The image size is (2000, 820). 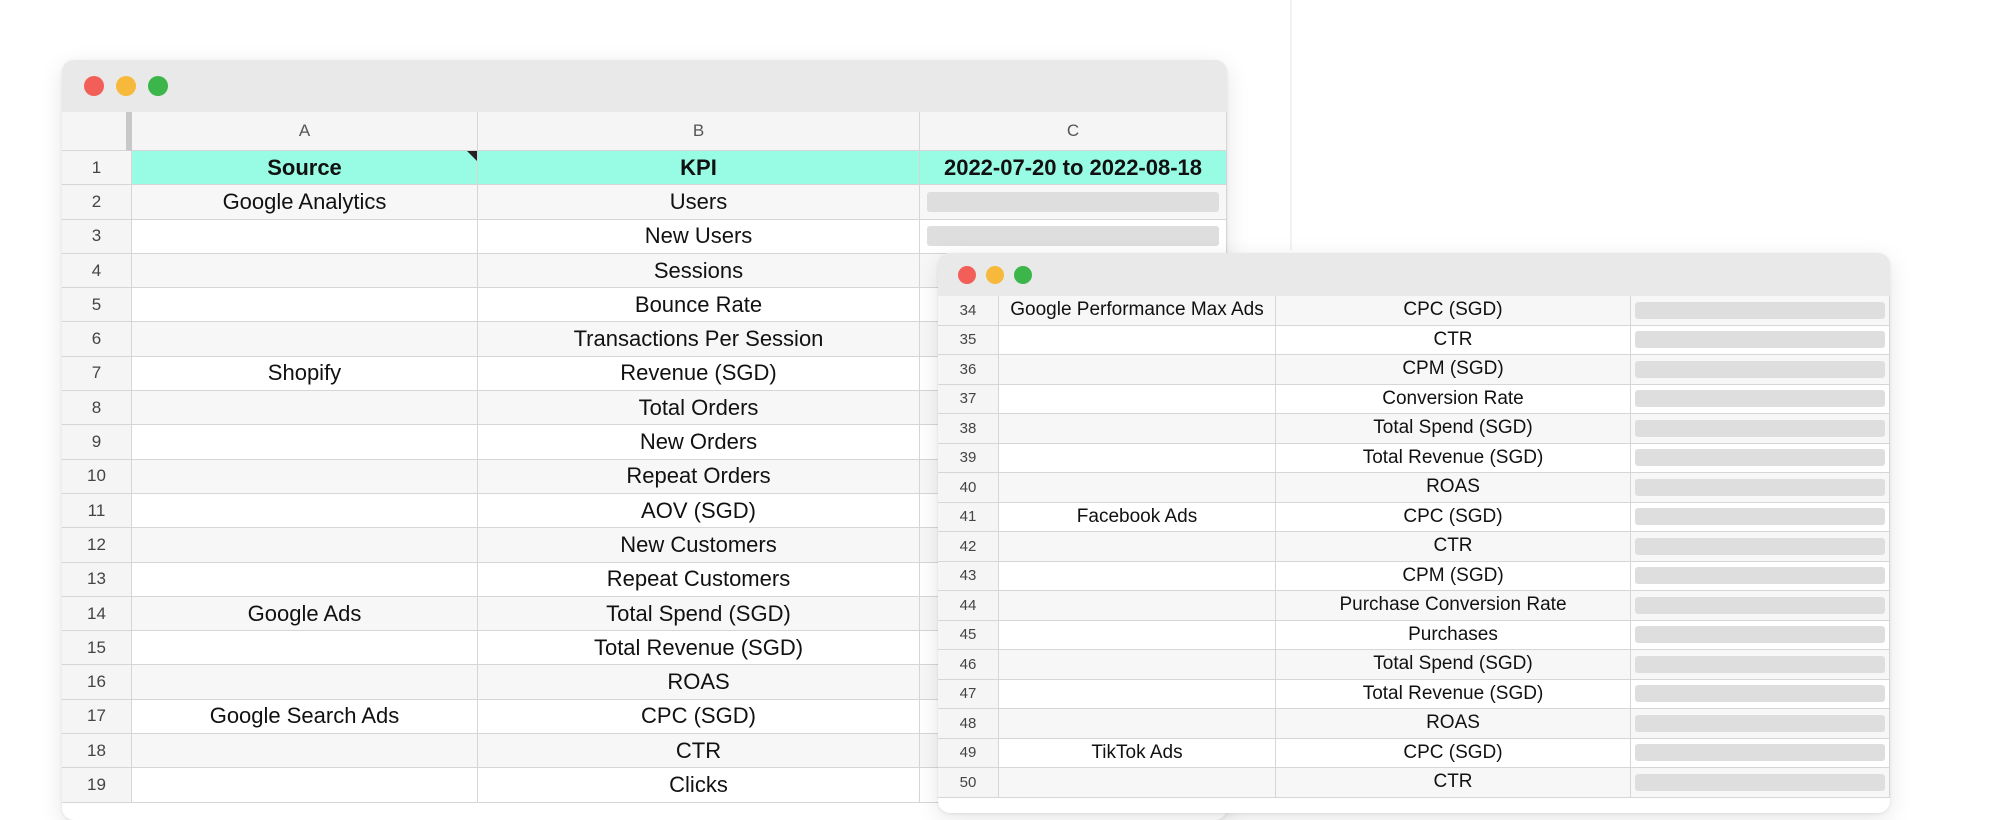 I want to click on source-cell: TikTok Ads, so click(x=1137, y=753).